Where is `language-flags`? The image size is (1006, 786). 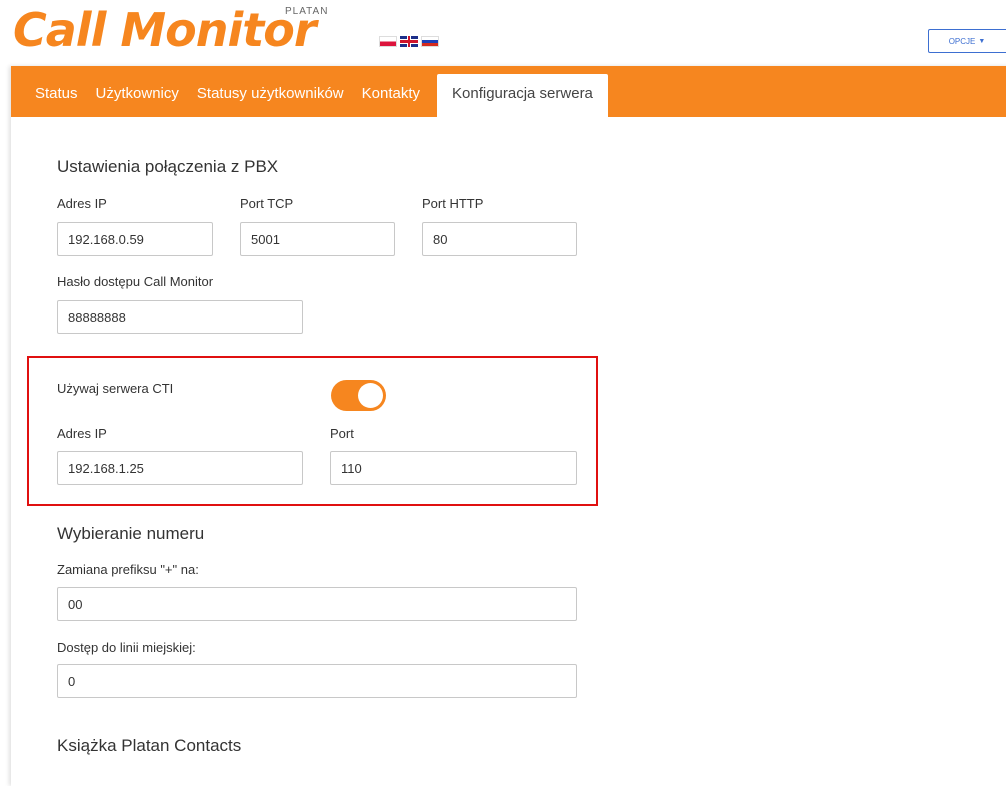 language-flags is located at coordinates (409, 41).